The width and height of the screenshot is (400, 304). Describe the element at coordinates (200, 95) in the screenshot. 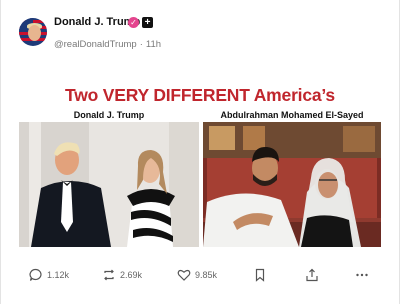

I see `image-headline: Two VERY DIFFERENT America’s` at that location.